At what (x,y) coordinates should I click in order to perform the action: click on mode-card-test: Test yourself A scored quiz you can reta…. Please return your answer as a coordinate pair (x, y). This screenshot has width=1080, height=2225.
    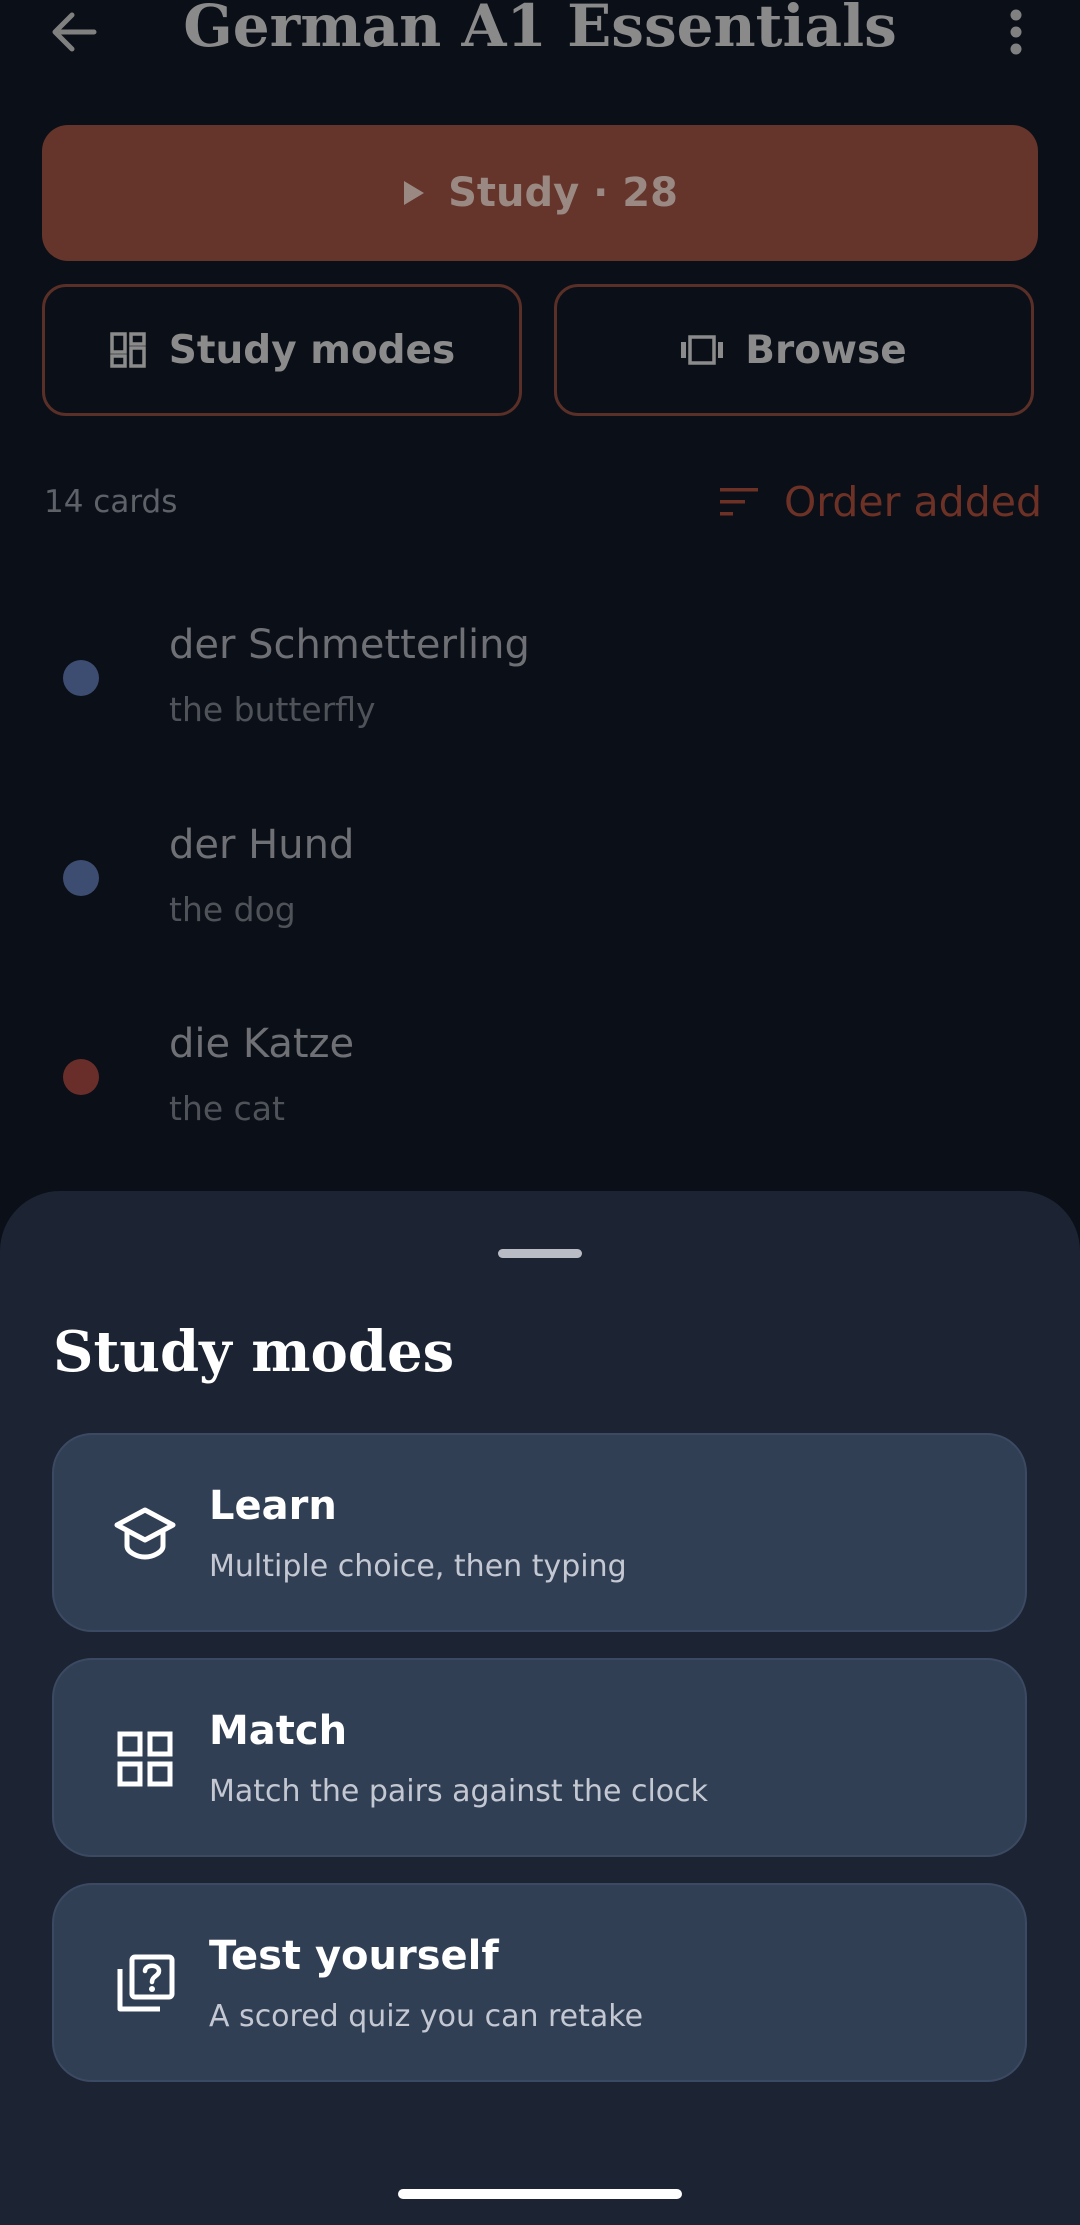
    Looking at the image, I should click on (539, 1982).